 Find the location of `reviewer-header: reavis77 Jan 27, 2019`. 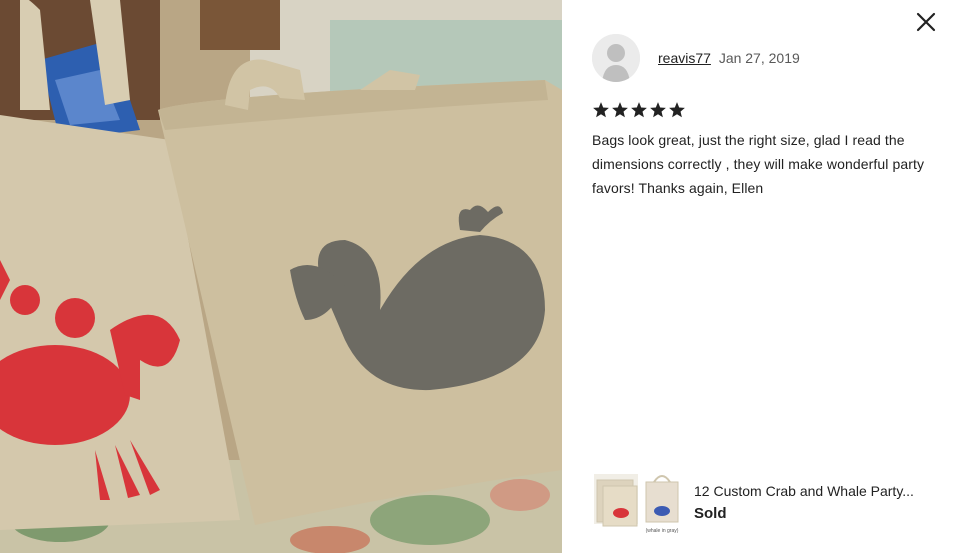

reviewer-header: reavis77 Jan 27, 2019 is located at coordinates (696, 58).